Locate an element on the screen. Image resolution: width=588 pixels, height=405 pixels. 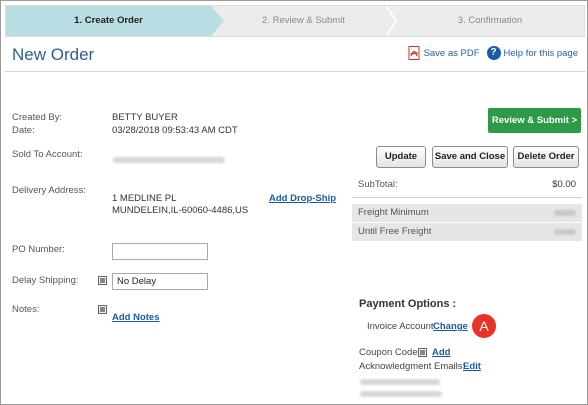
page-title: New Order is located at coordinates (53, 54).